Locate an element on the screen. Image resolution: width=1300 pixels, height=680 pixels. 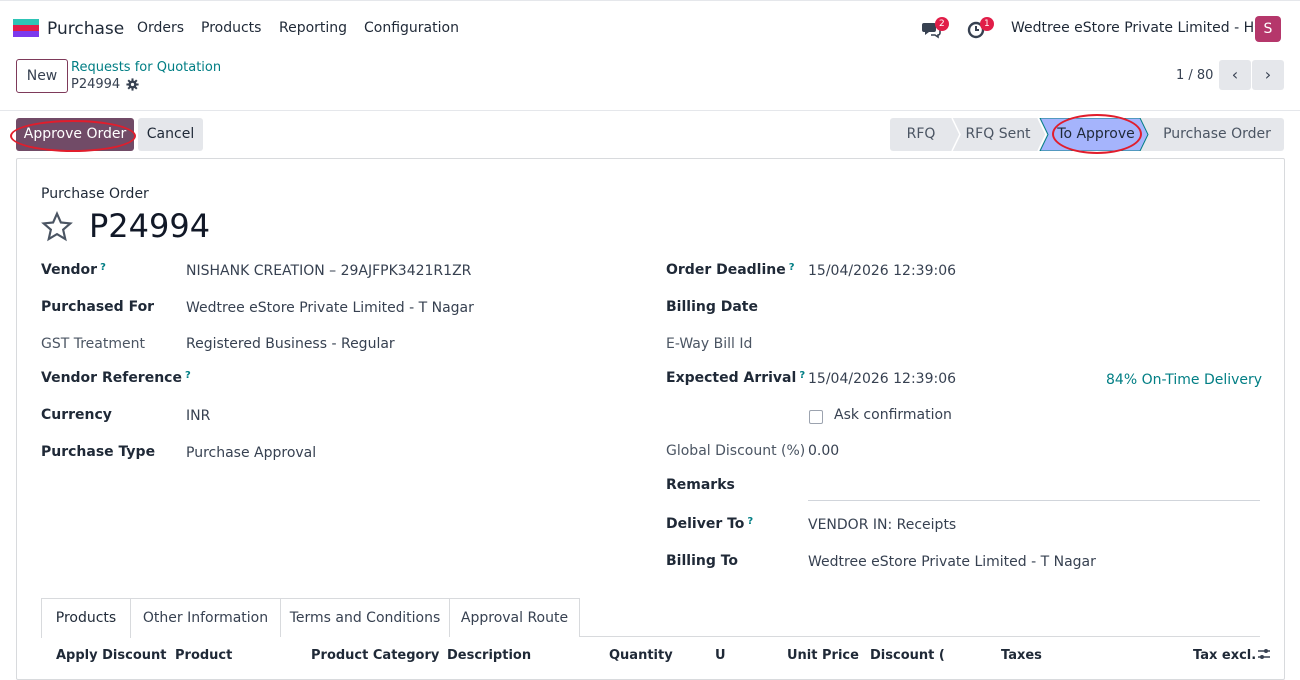
ask-confirmation-label: Ask confirmation is located at coordinates (893, 415).